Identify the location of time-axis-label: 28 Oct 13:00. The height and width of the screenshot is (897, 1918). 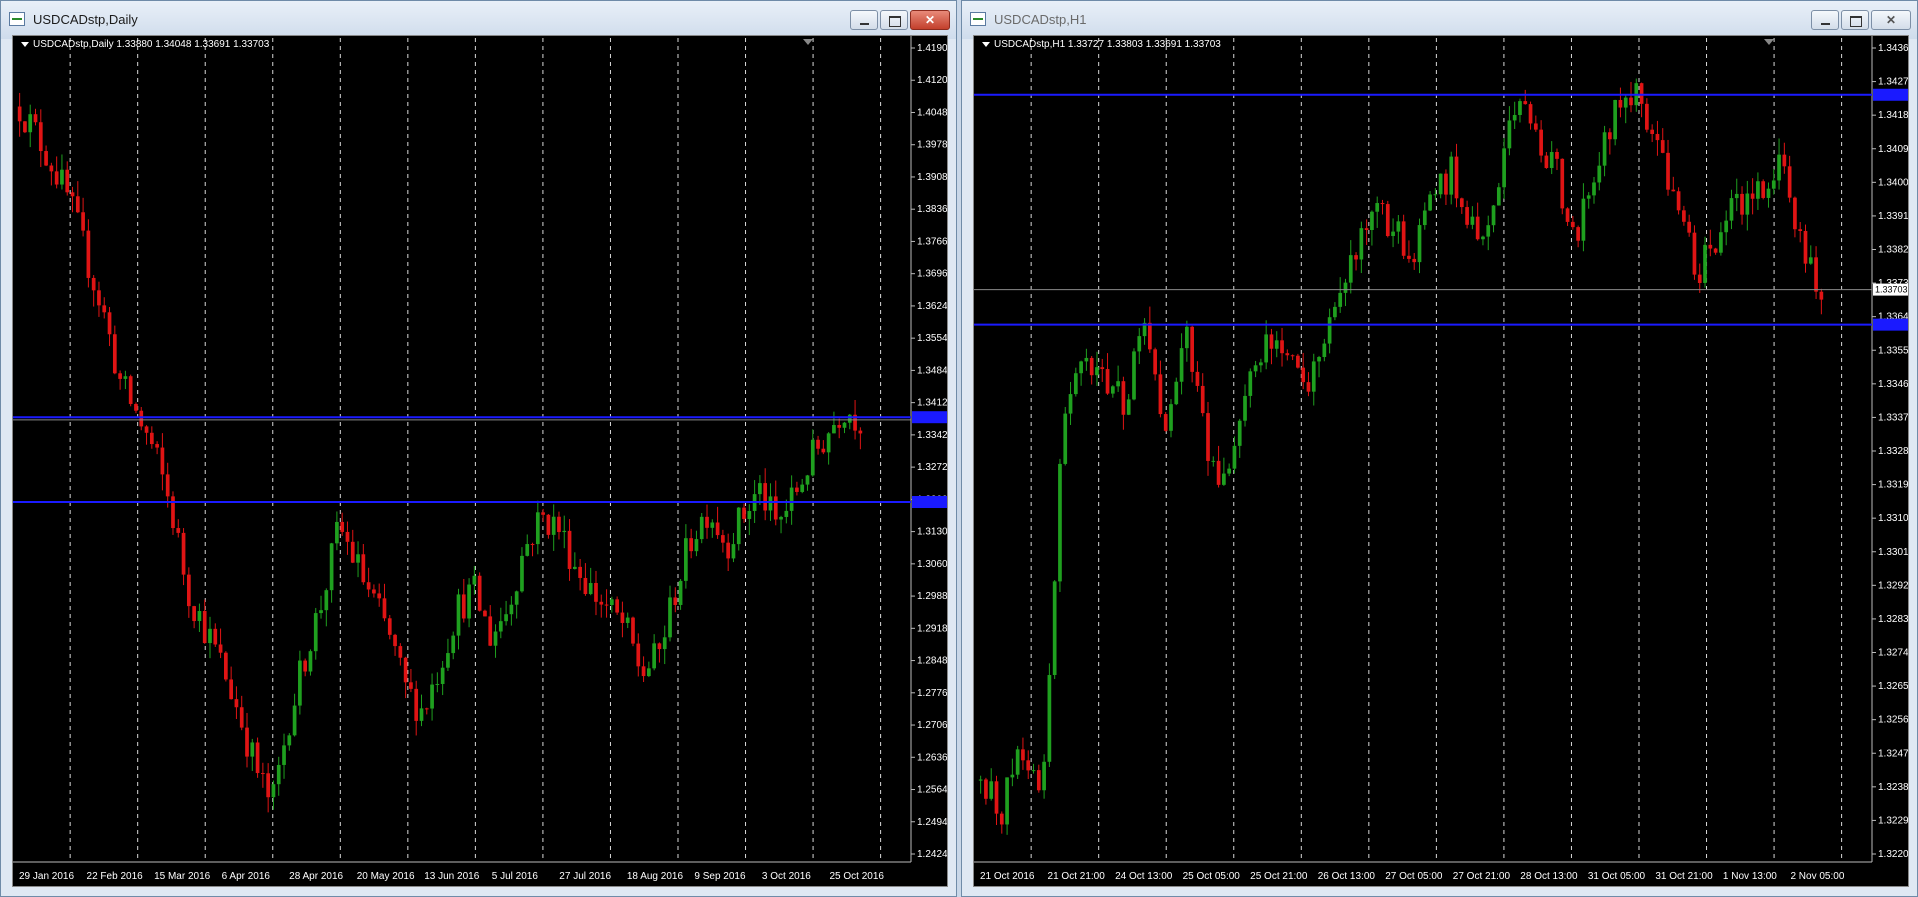
(1549, 876).